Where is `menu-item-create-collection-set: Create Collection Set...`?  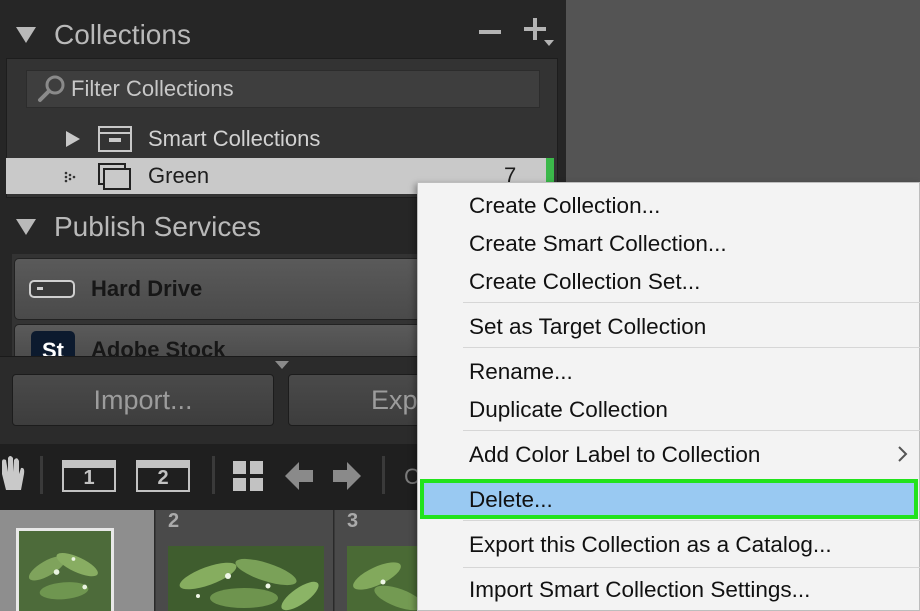
menu-item-create-collection-set: Create Collection Set... is located at coordinates (584, 282).